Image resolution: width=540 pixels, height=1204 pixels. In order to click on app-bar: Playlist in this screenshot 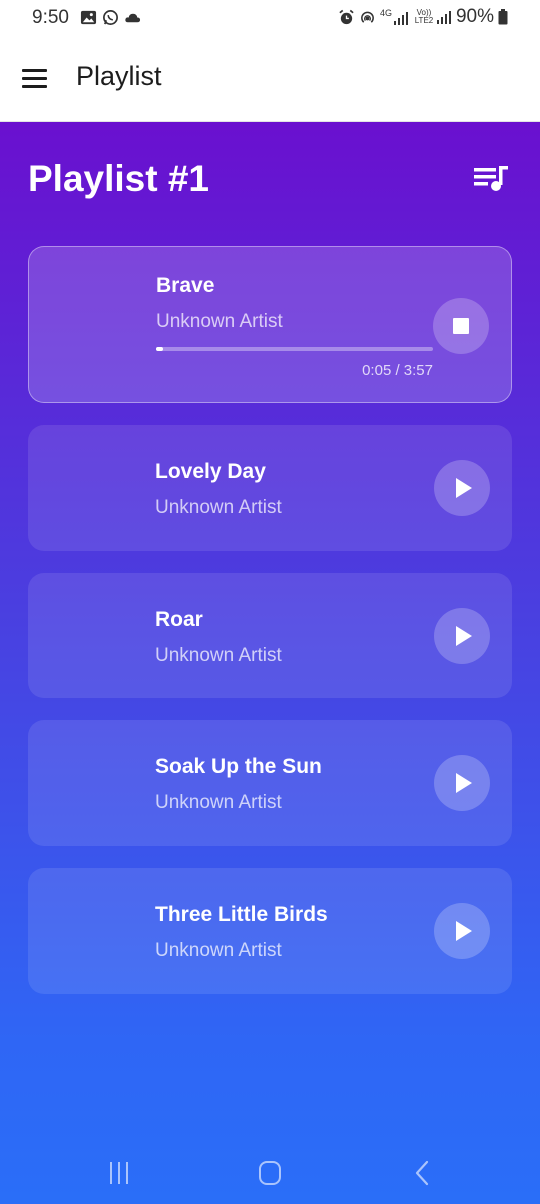, I will do `click(270, 80)`.